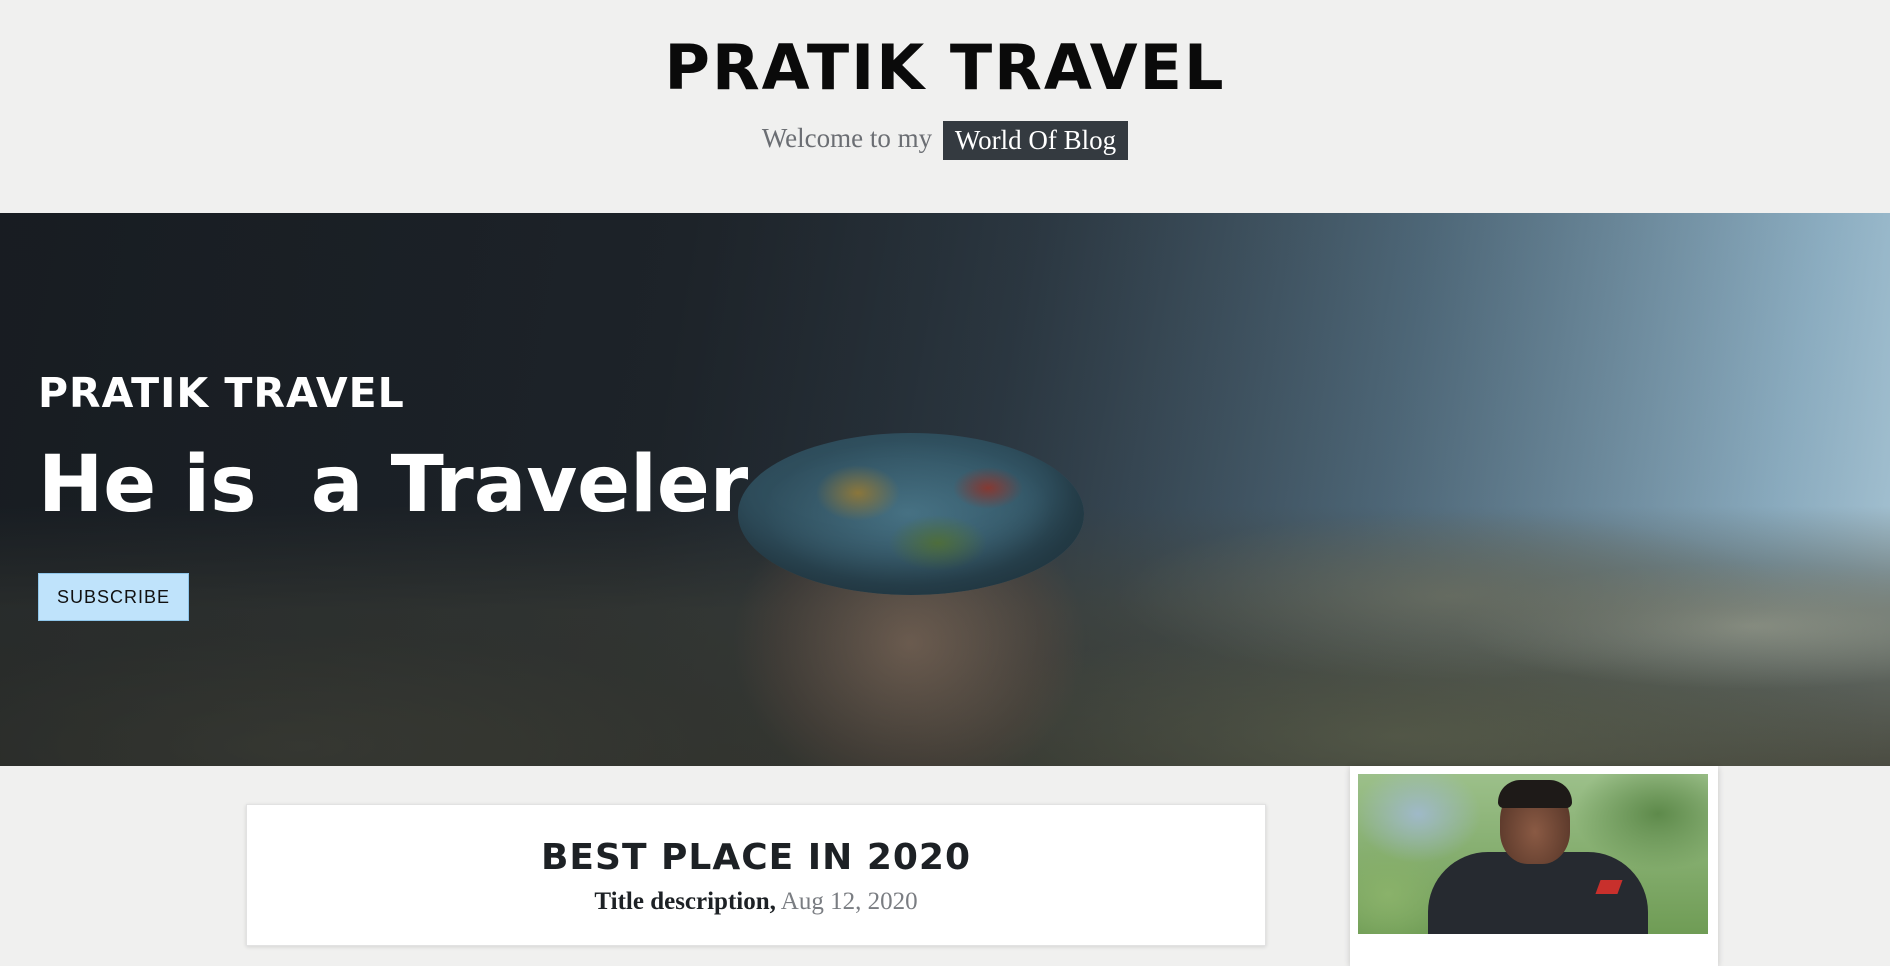 The image size is (1890, 966). Describe the element at coordinates (1035, 141) in the screenshot. I see `tagline-badge: World Of Blog` at that location.